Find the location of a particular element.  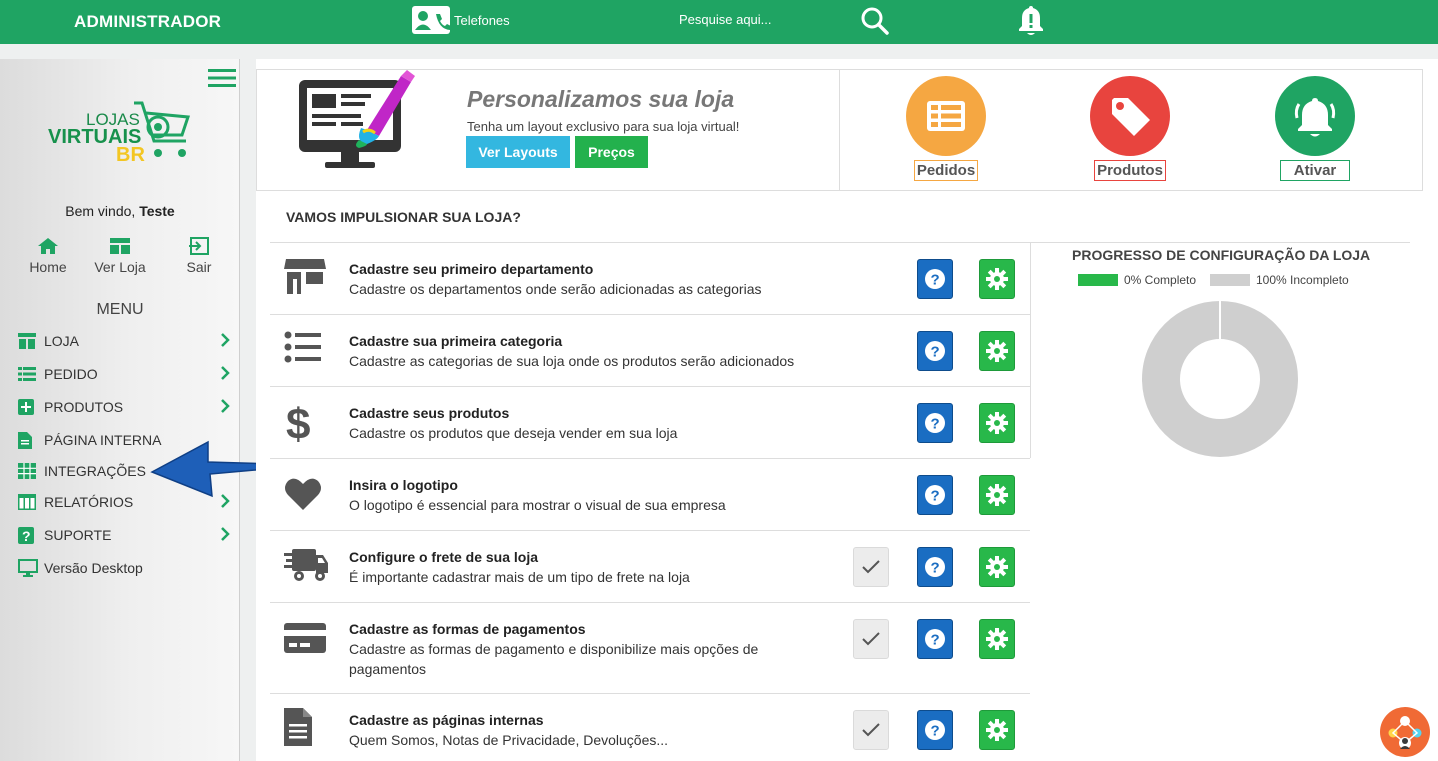

store-icon is located at coordinates (305, 278).